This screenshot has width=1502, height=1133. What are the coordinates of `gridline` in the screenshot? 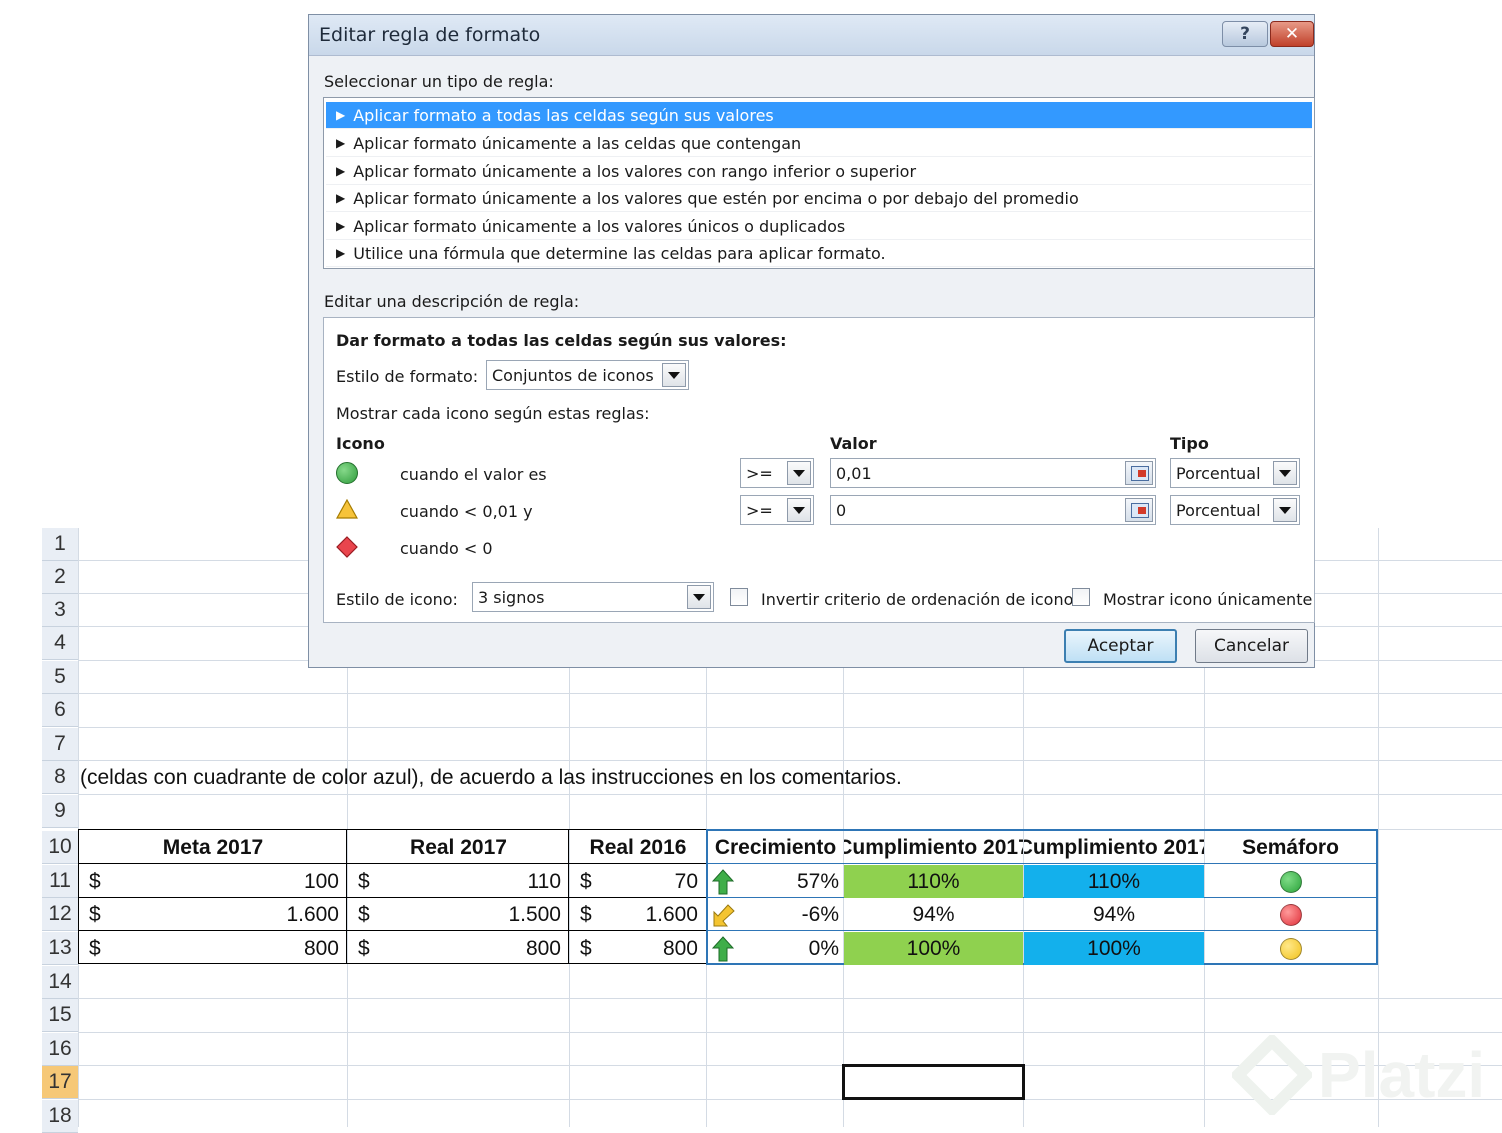 It's located at (790, 998).